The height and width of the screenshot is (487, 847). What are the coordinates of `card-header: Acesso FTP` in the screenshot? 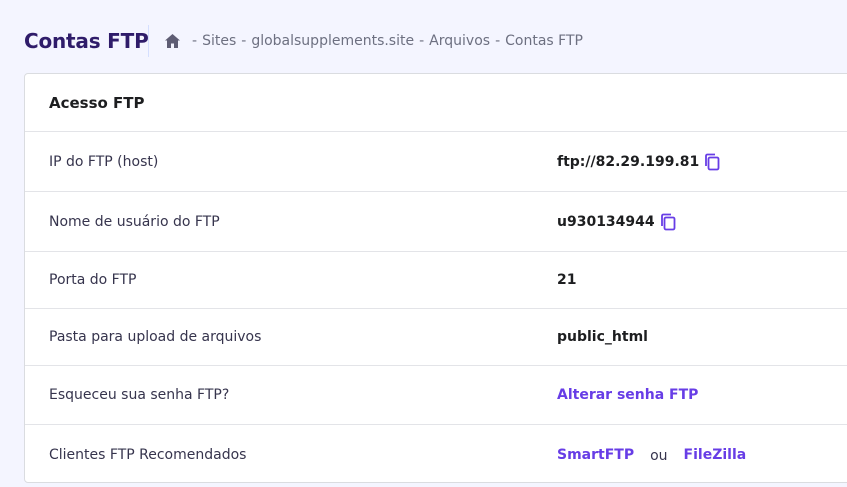 It's located at (436, 103).